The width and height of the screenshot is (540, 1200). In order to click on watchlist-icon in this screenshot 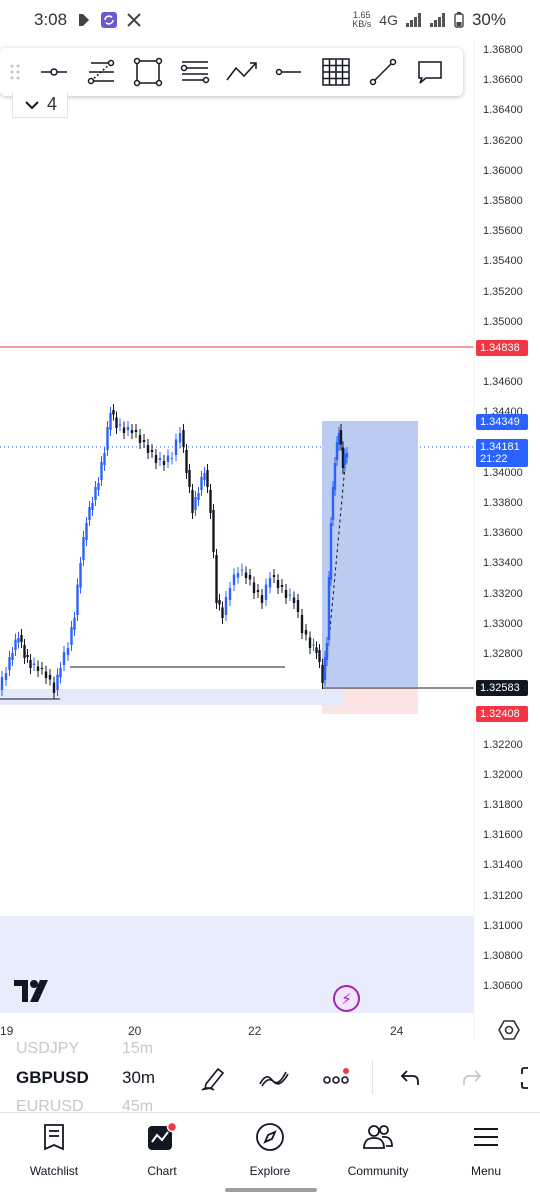, I will do `click(54, 1137)`.